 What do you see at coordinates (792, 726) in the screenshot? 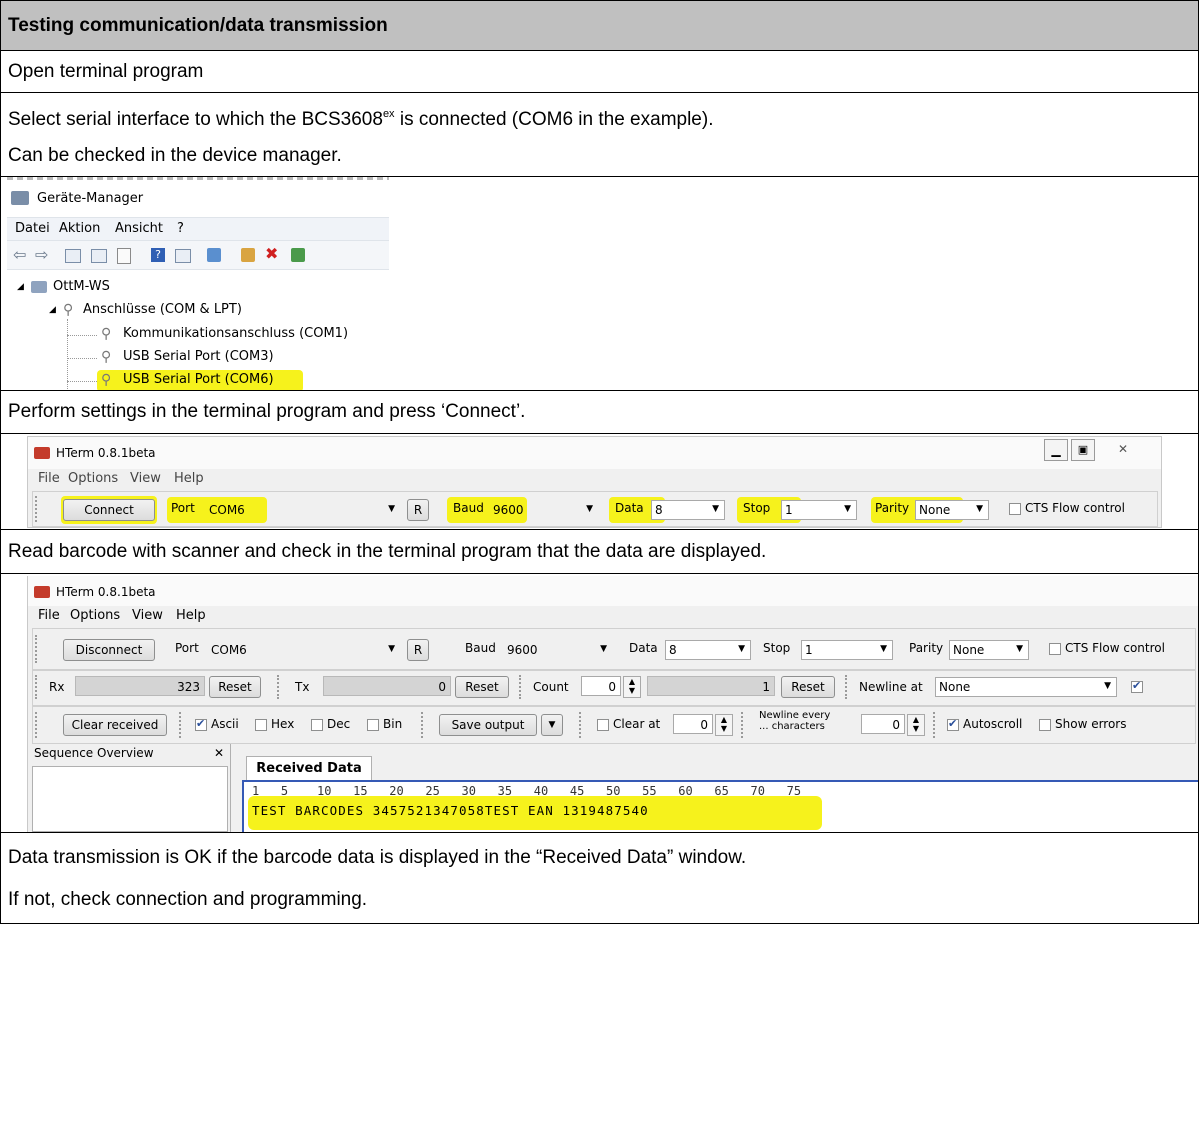
I see `newline-every-line2: ... characters` at bounding box center [792, 726].